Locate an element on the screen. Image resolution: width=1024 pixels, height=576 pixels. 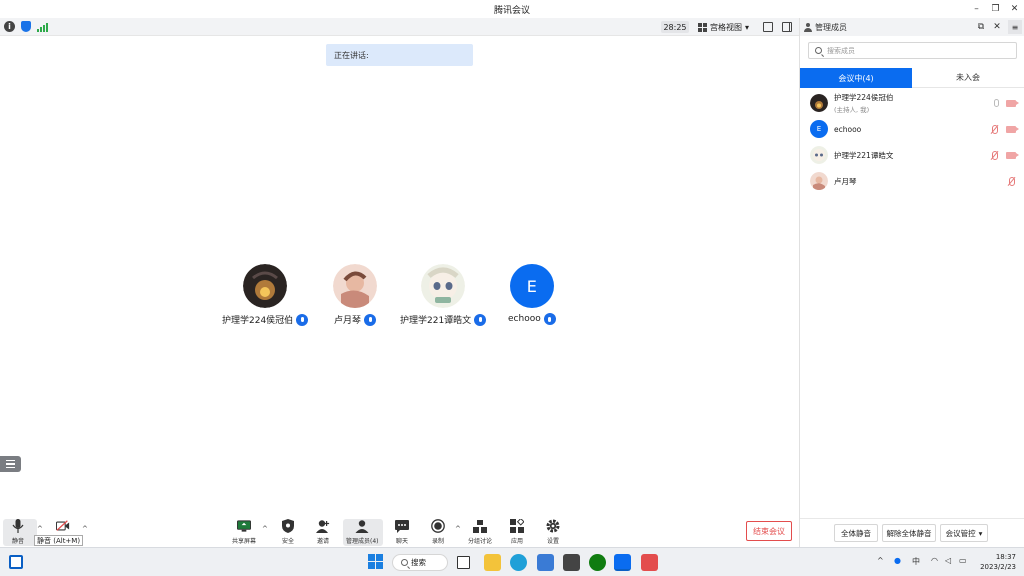
member-tabs: 会议中(4) 未入会 is located at coordinates (912, 78).